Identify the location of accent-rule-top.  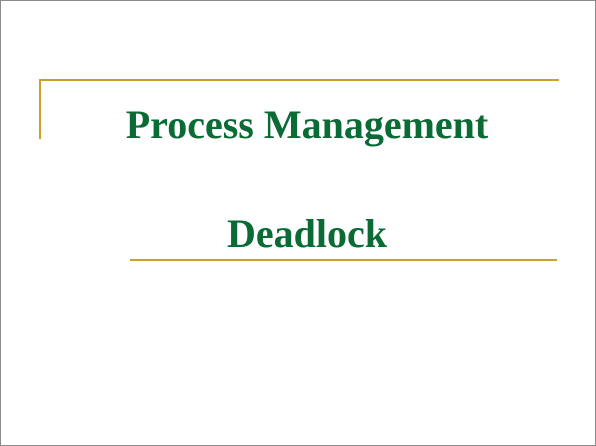
(299, 80).